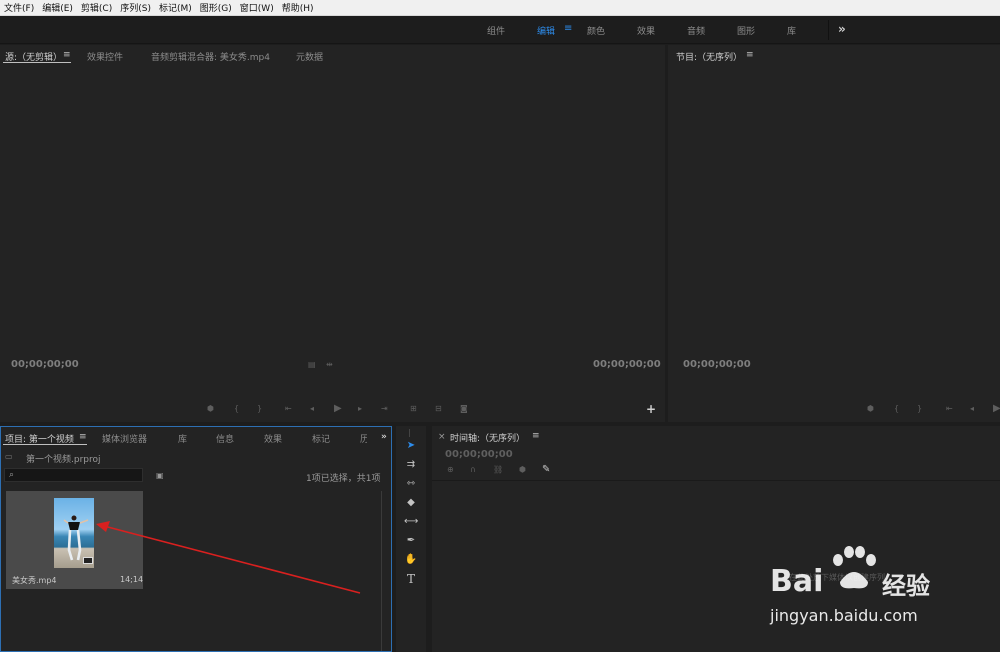  What do you see at coordinates (854, 567) in the screenshot?
I see `baidu-paw-logo` at bounding box center [854, 567].